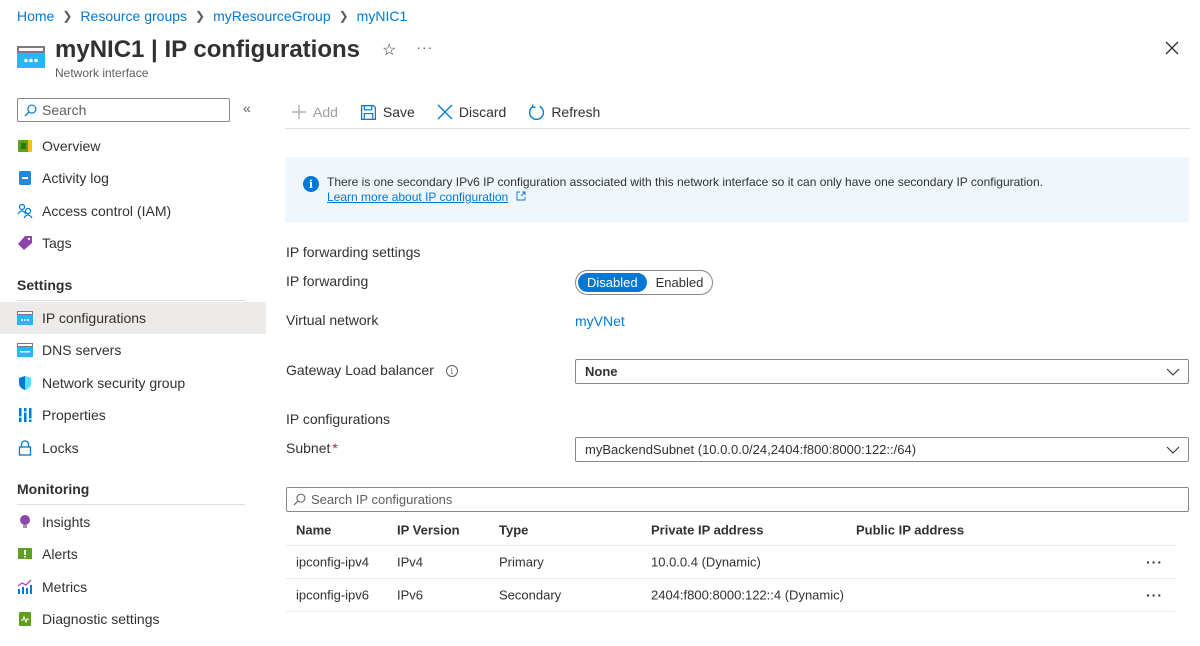  Describe the element at coordinates (102, 73) in the screenshot. I see `resource-type-subtitle: Network interface` at that location.